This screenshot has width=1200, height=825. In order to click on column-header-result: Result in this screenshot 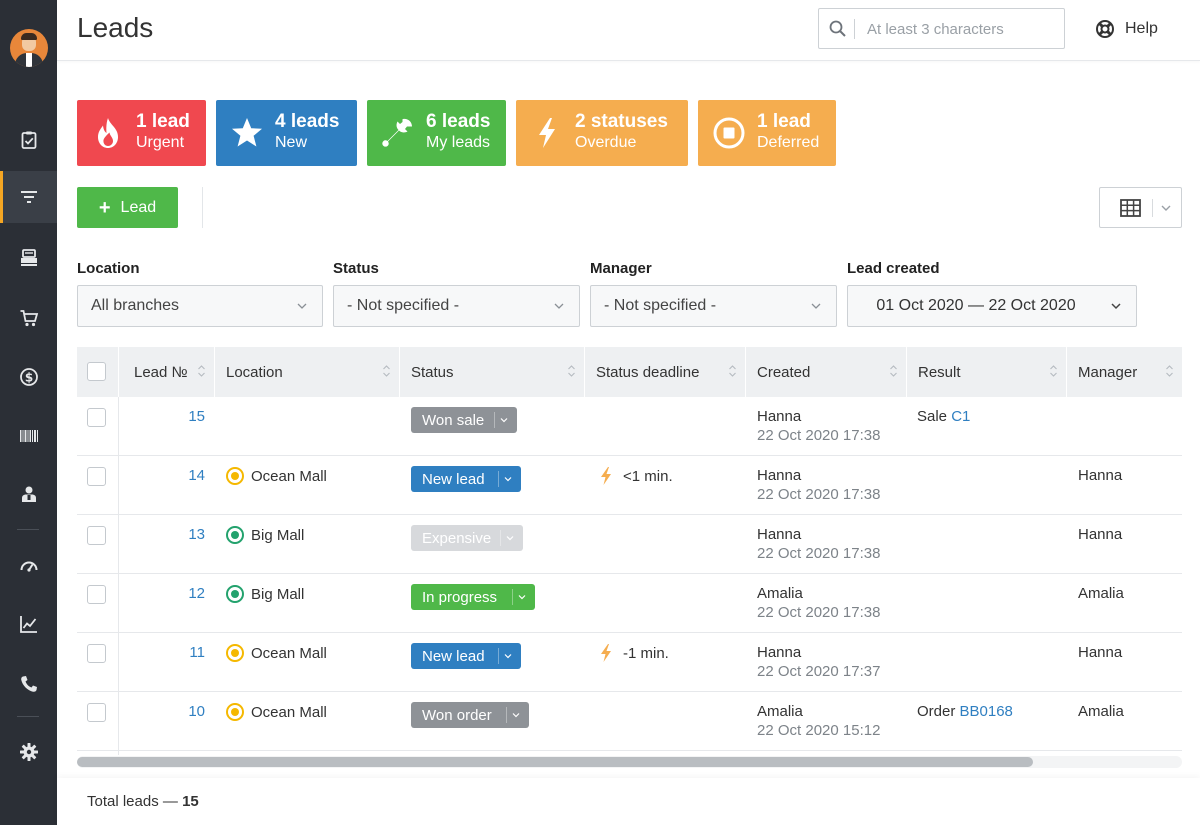, I will do `click(987, 372)`.